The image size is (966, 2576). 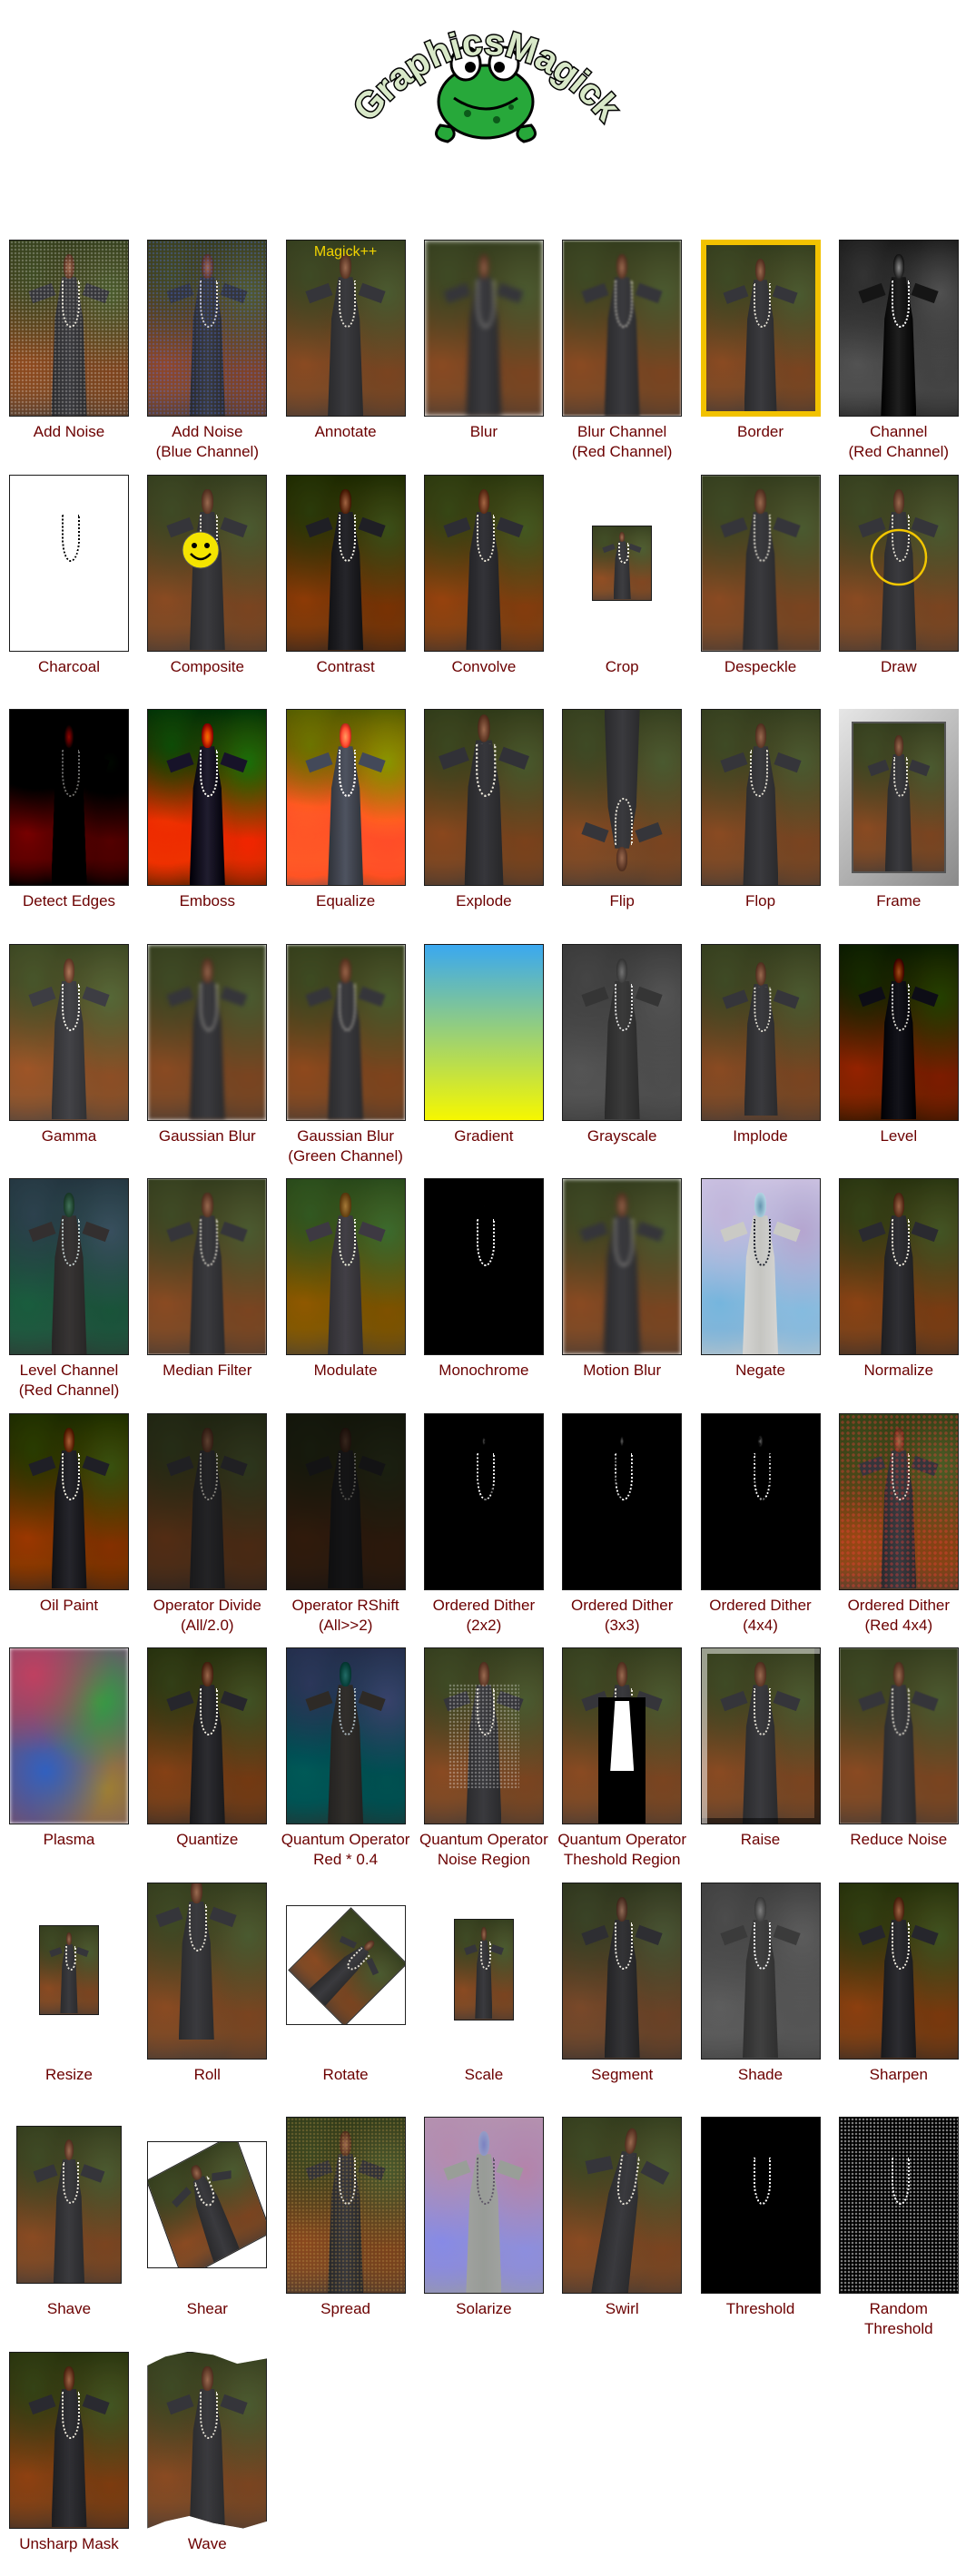 What do you see at coordinates (483, 1969) in the screenshot?
I see `effect-thumbnail-scale` at bounding box center [483, 1969].